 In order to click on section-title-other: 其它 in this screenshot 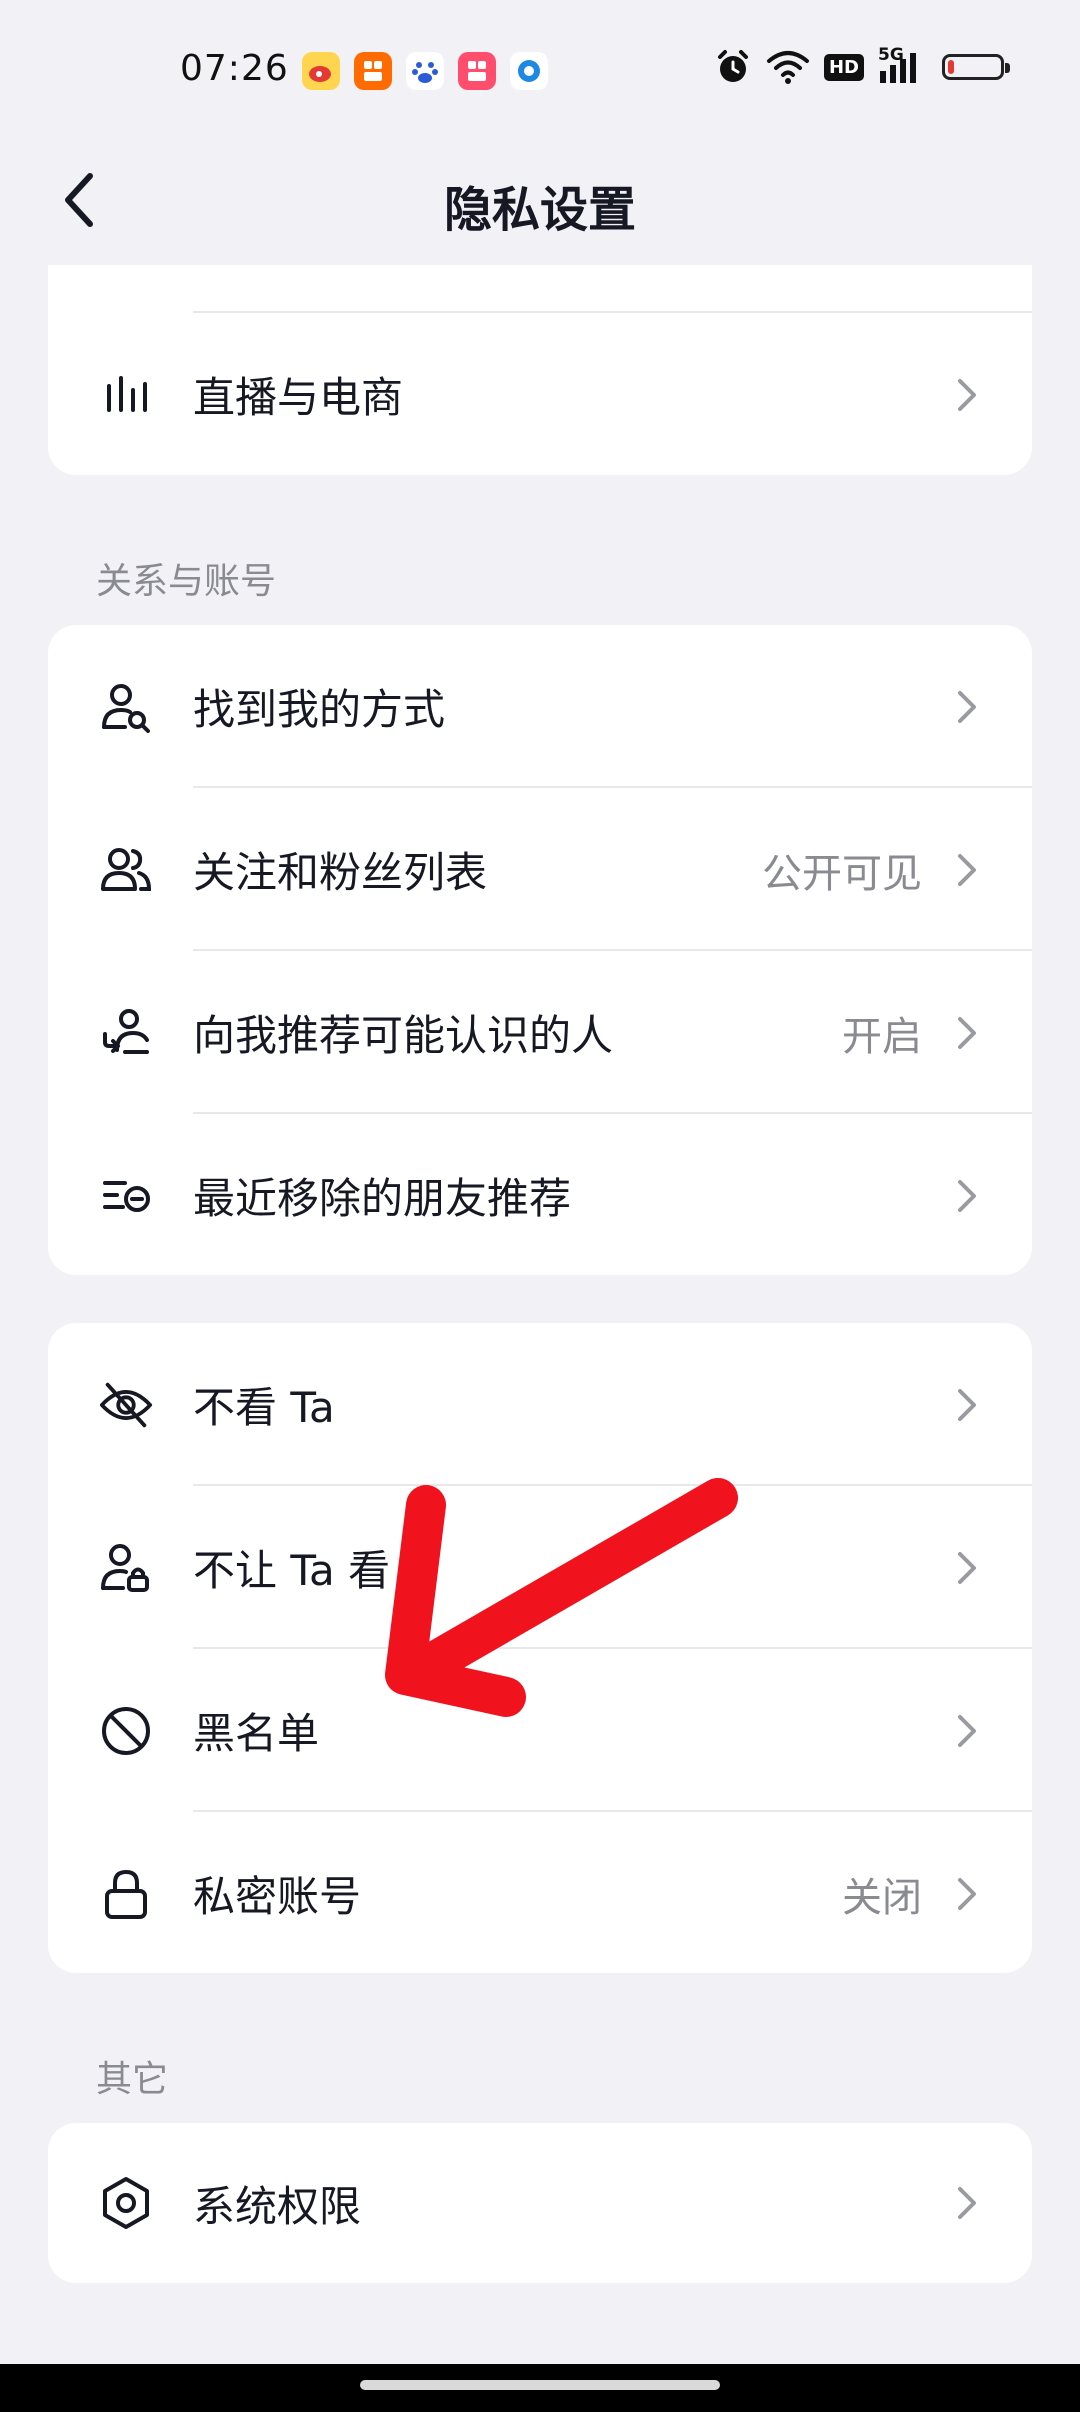, I will do `click(132, 2079)`.